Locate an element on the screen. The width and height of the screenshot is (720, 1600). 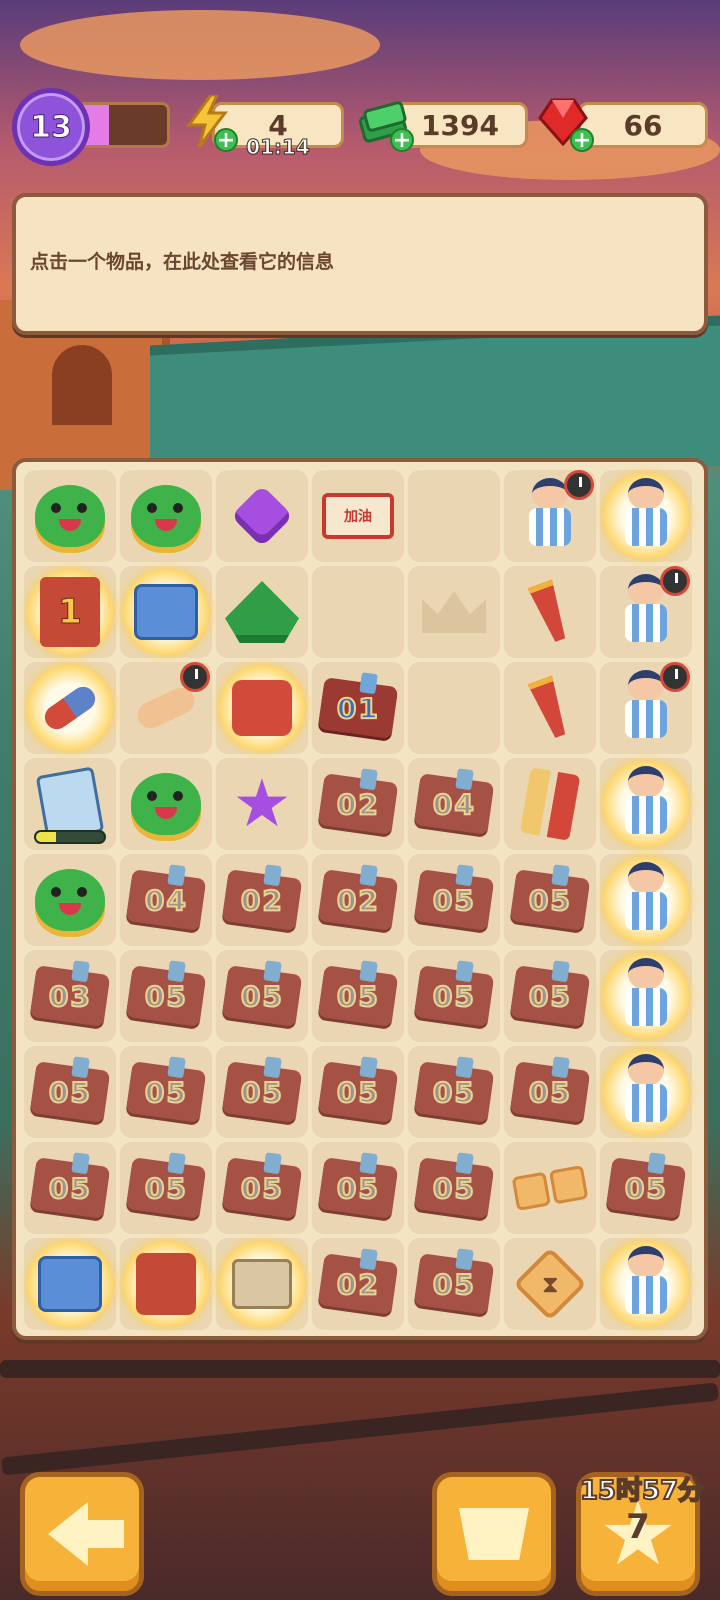
add-gems-icon: + is located at coordinates (582, 140).